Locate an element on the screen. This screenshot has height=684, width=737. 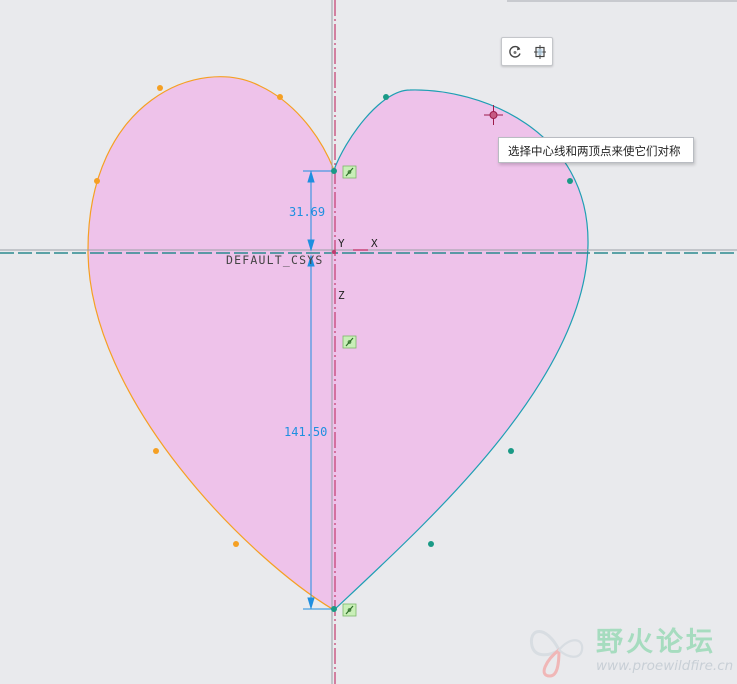
top-vertex-point is located at coordinates (334, 171).